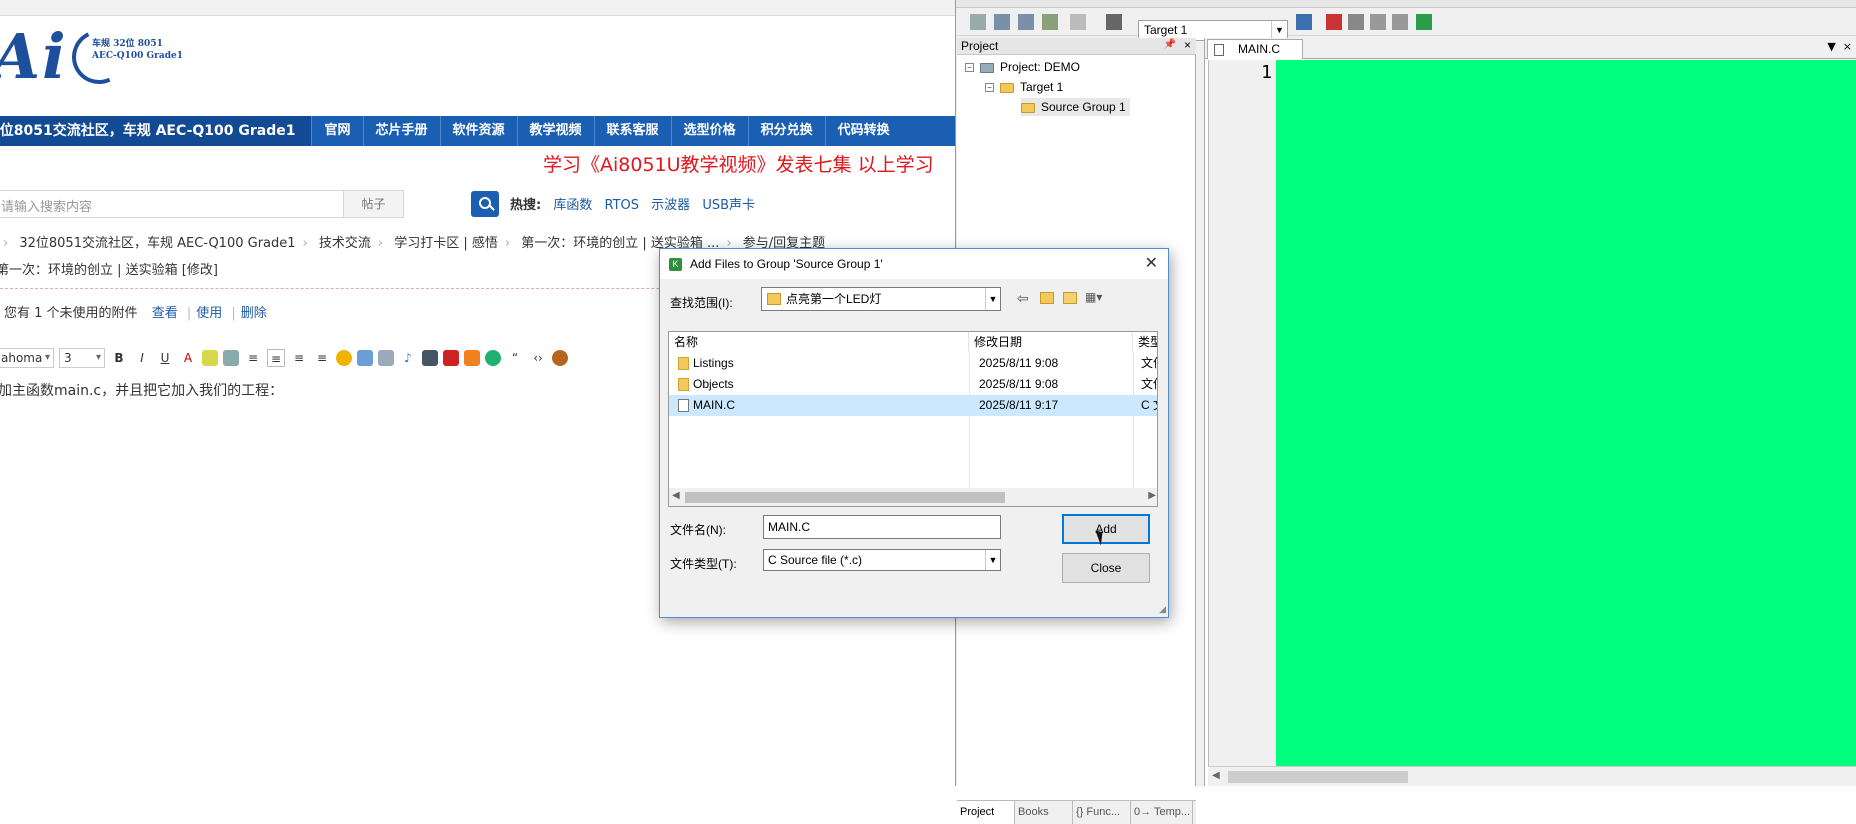  What do you see at coordinates (1024, 87) in the screenshot?
I see `tree-item-target: − Target 1` at bounding box center [1024, 87].